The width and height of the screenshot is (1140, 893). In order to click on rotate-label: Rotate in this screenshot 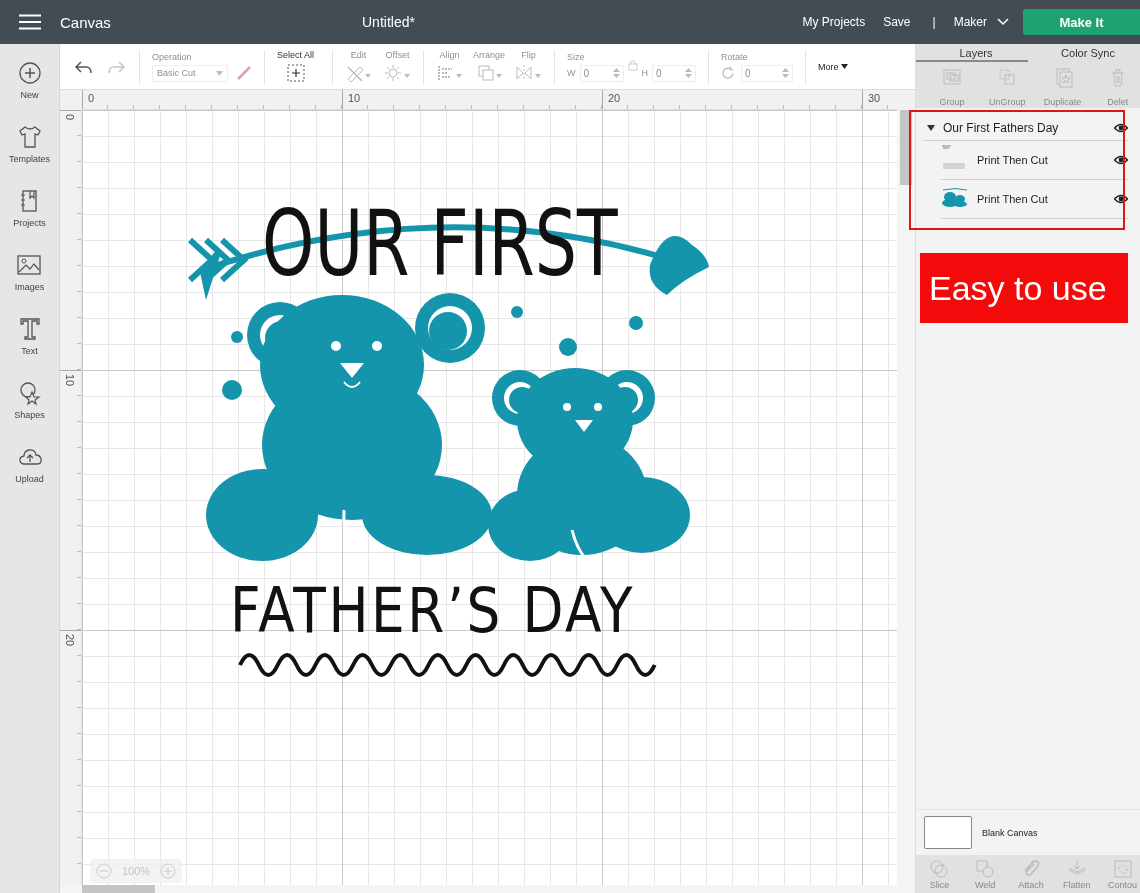, I will do `click(735, 56)`.